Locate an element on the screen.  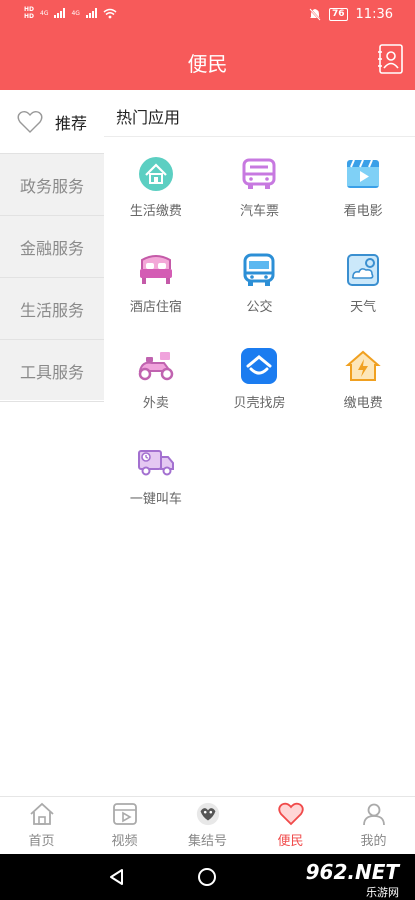
clock: 11:36 is located at coordinates (374, 14).